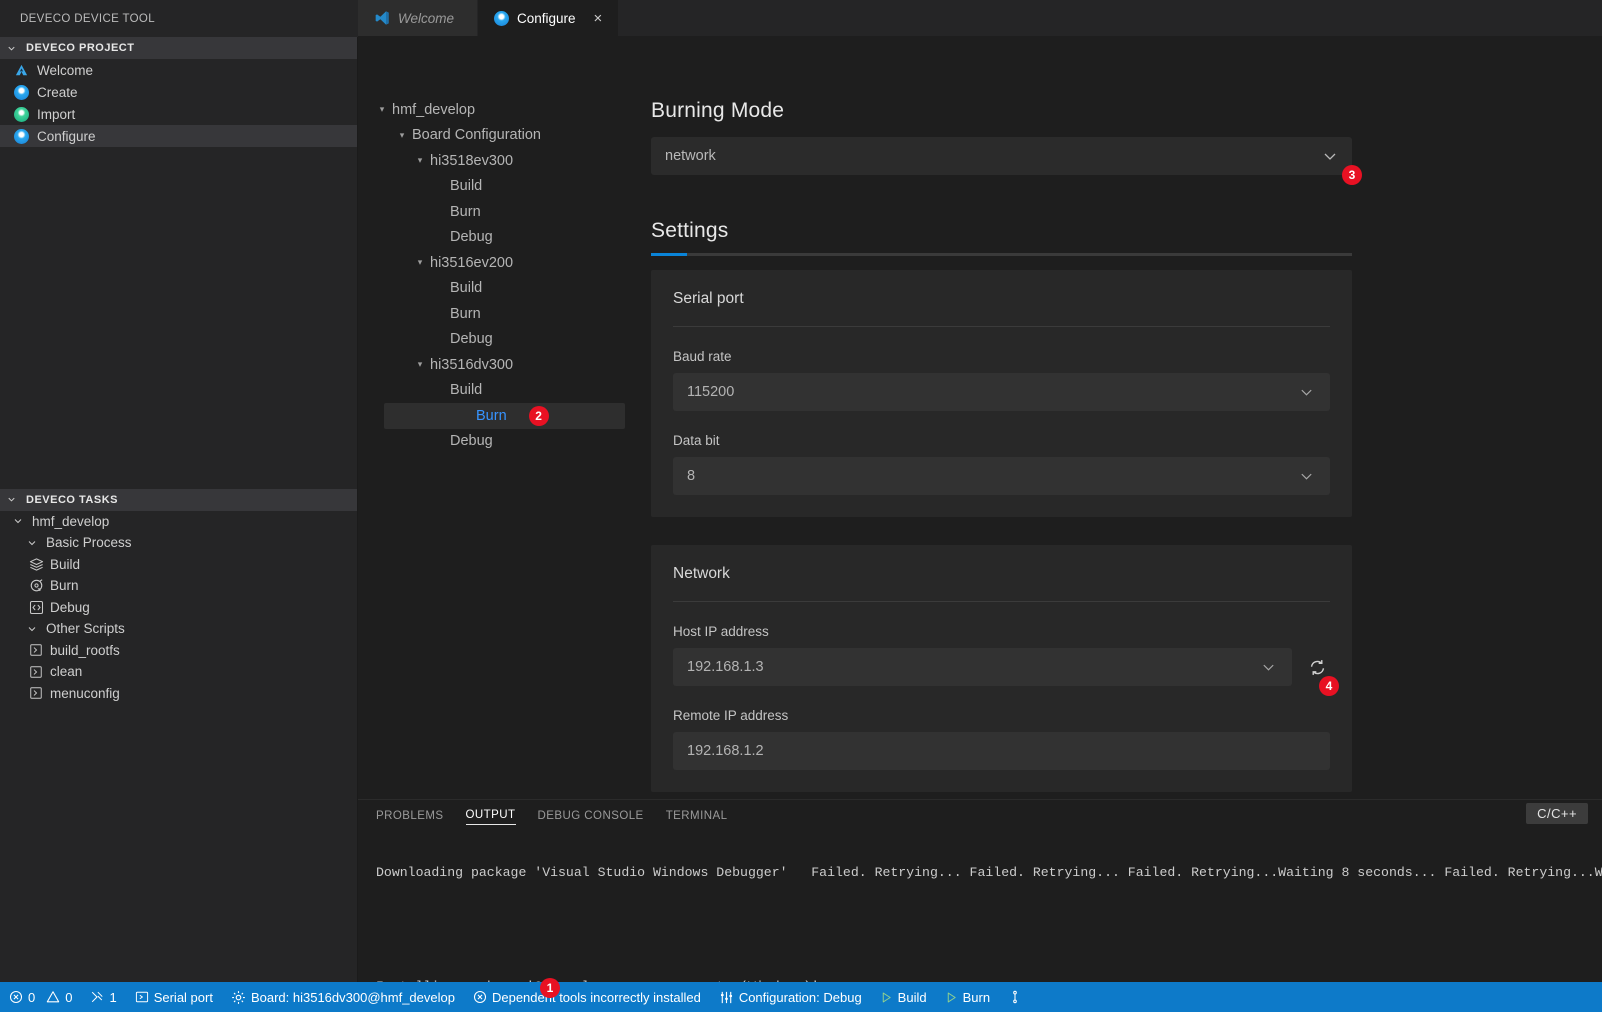 The width and height of the screenshot is (1602, 1012). What do you see at coordinates (495, 365) in the screenshot?
I see `cfg-node-hi3516dv300: ▾ Build hi3516dv300` at bounding box center [495, 365].